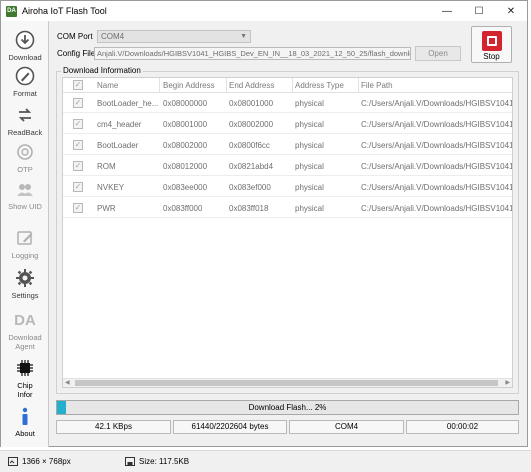 The width and height of the screenshot is (531, 472). Describe the element at coordinates (174, 36) in the screenshot. I see `com-port-select: COM4 ▼` at that location.